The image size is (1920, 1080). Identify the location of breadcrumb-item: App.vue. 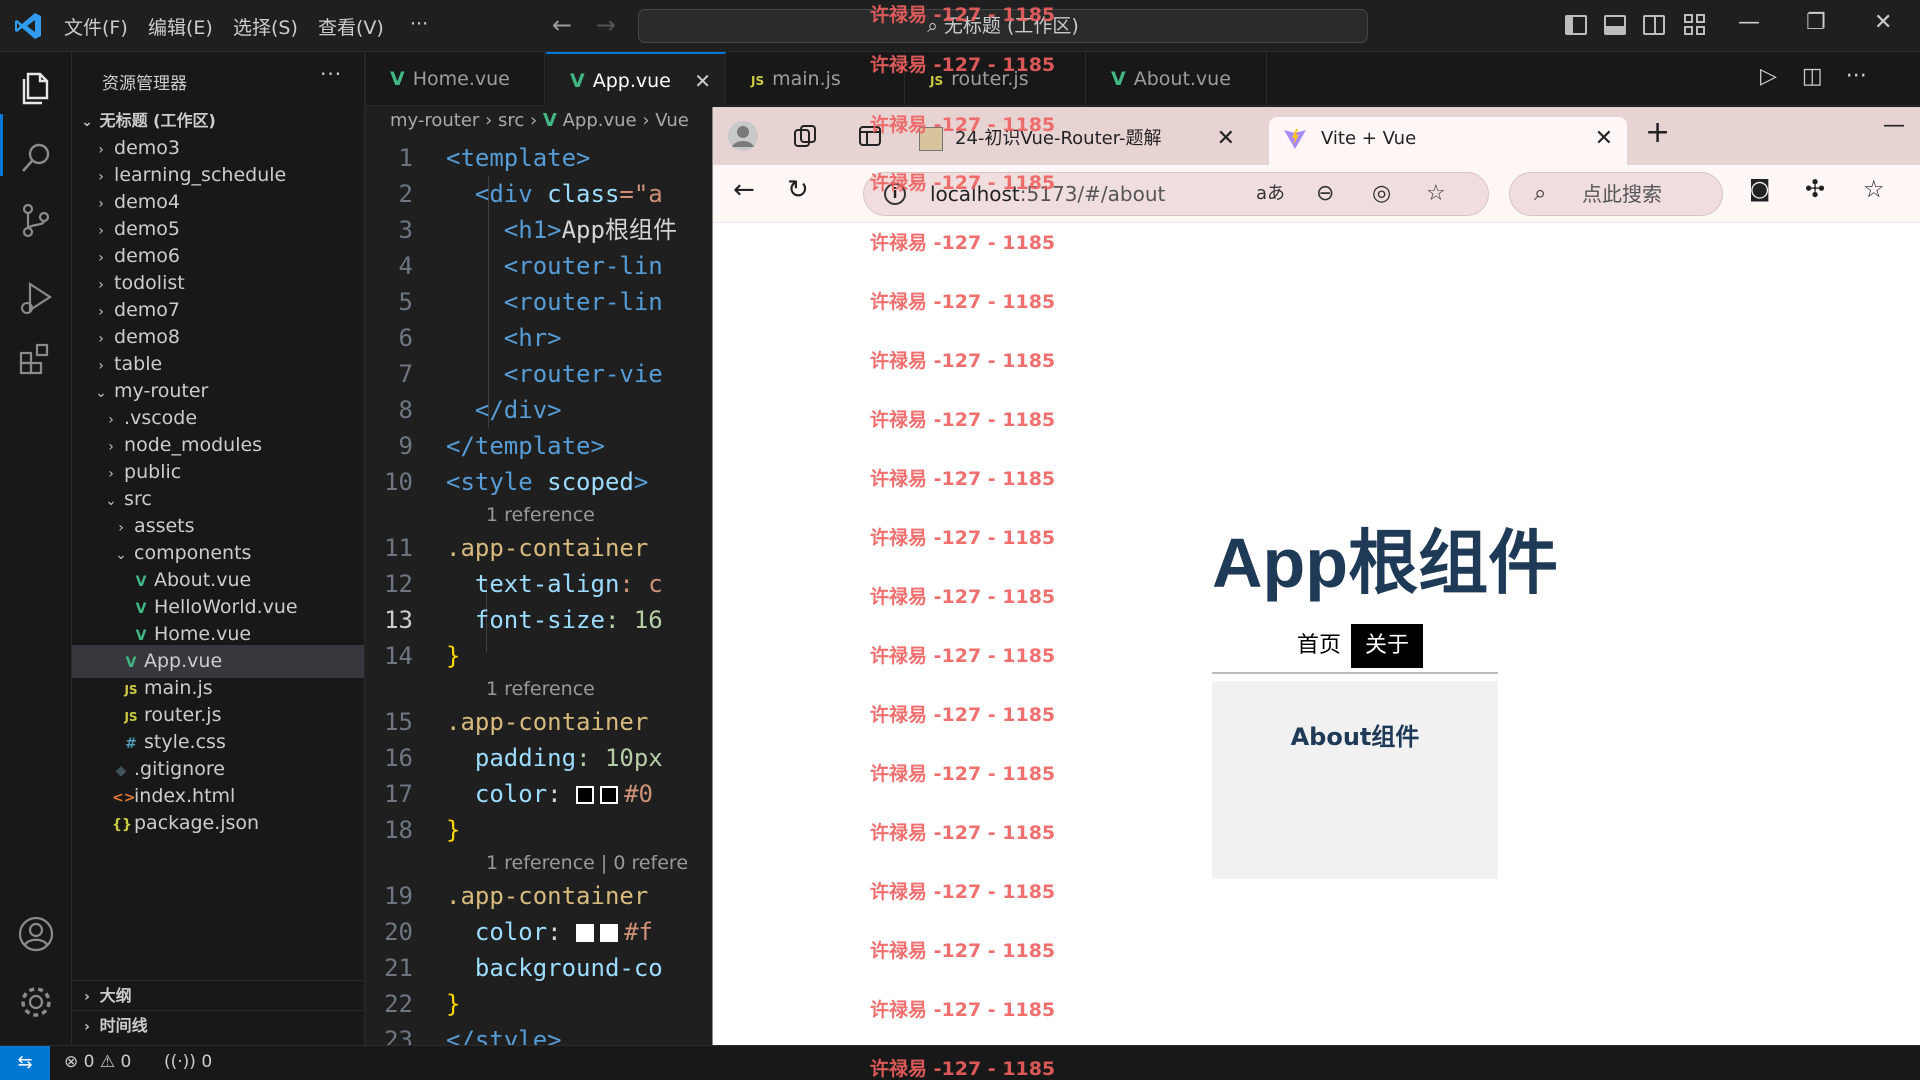
(600, 120).